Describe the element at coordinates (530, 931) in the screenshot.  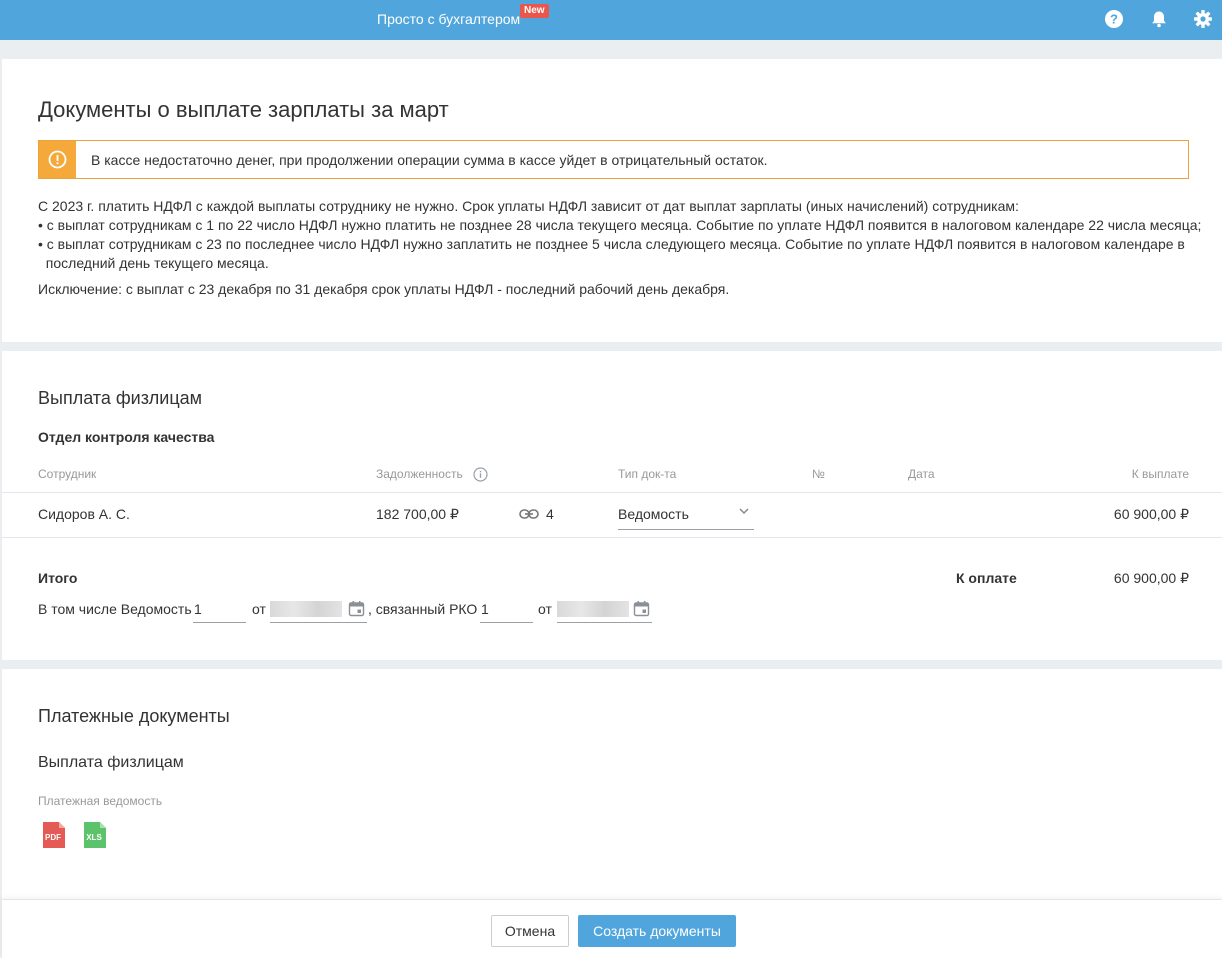
I see `cancel-button: Отмена` at that location.